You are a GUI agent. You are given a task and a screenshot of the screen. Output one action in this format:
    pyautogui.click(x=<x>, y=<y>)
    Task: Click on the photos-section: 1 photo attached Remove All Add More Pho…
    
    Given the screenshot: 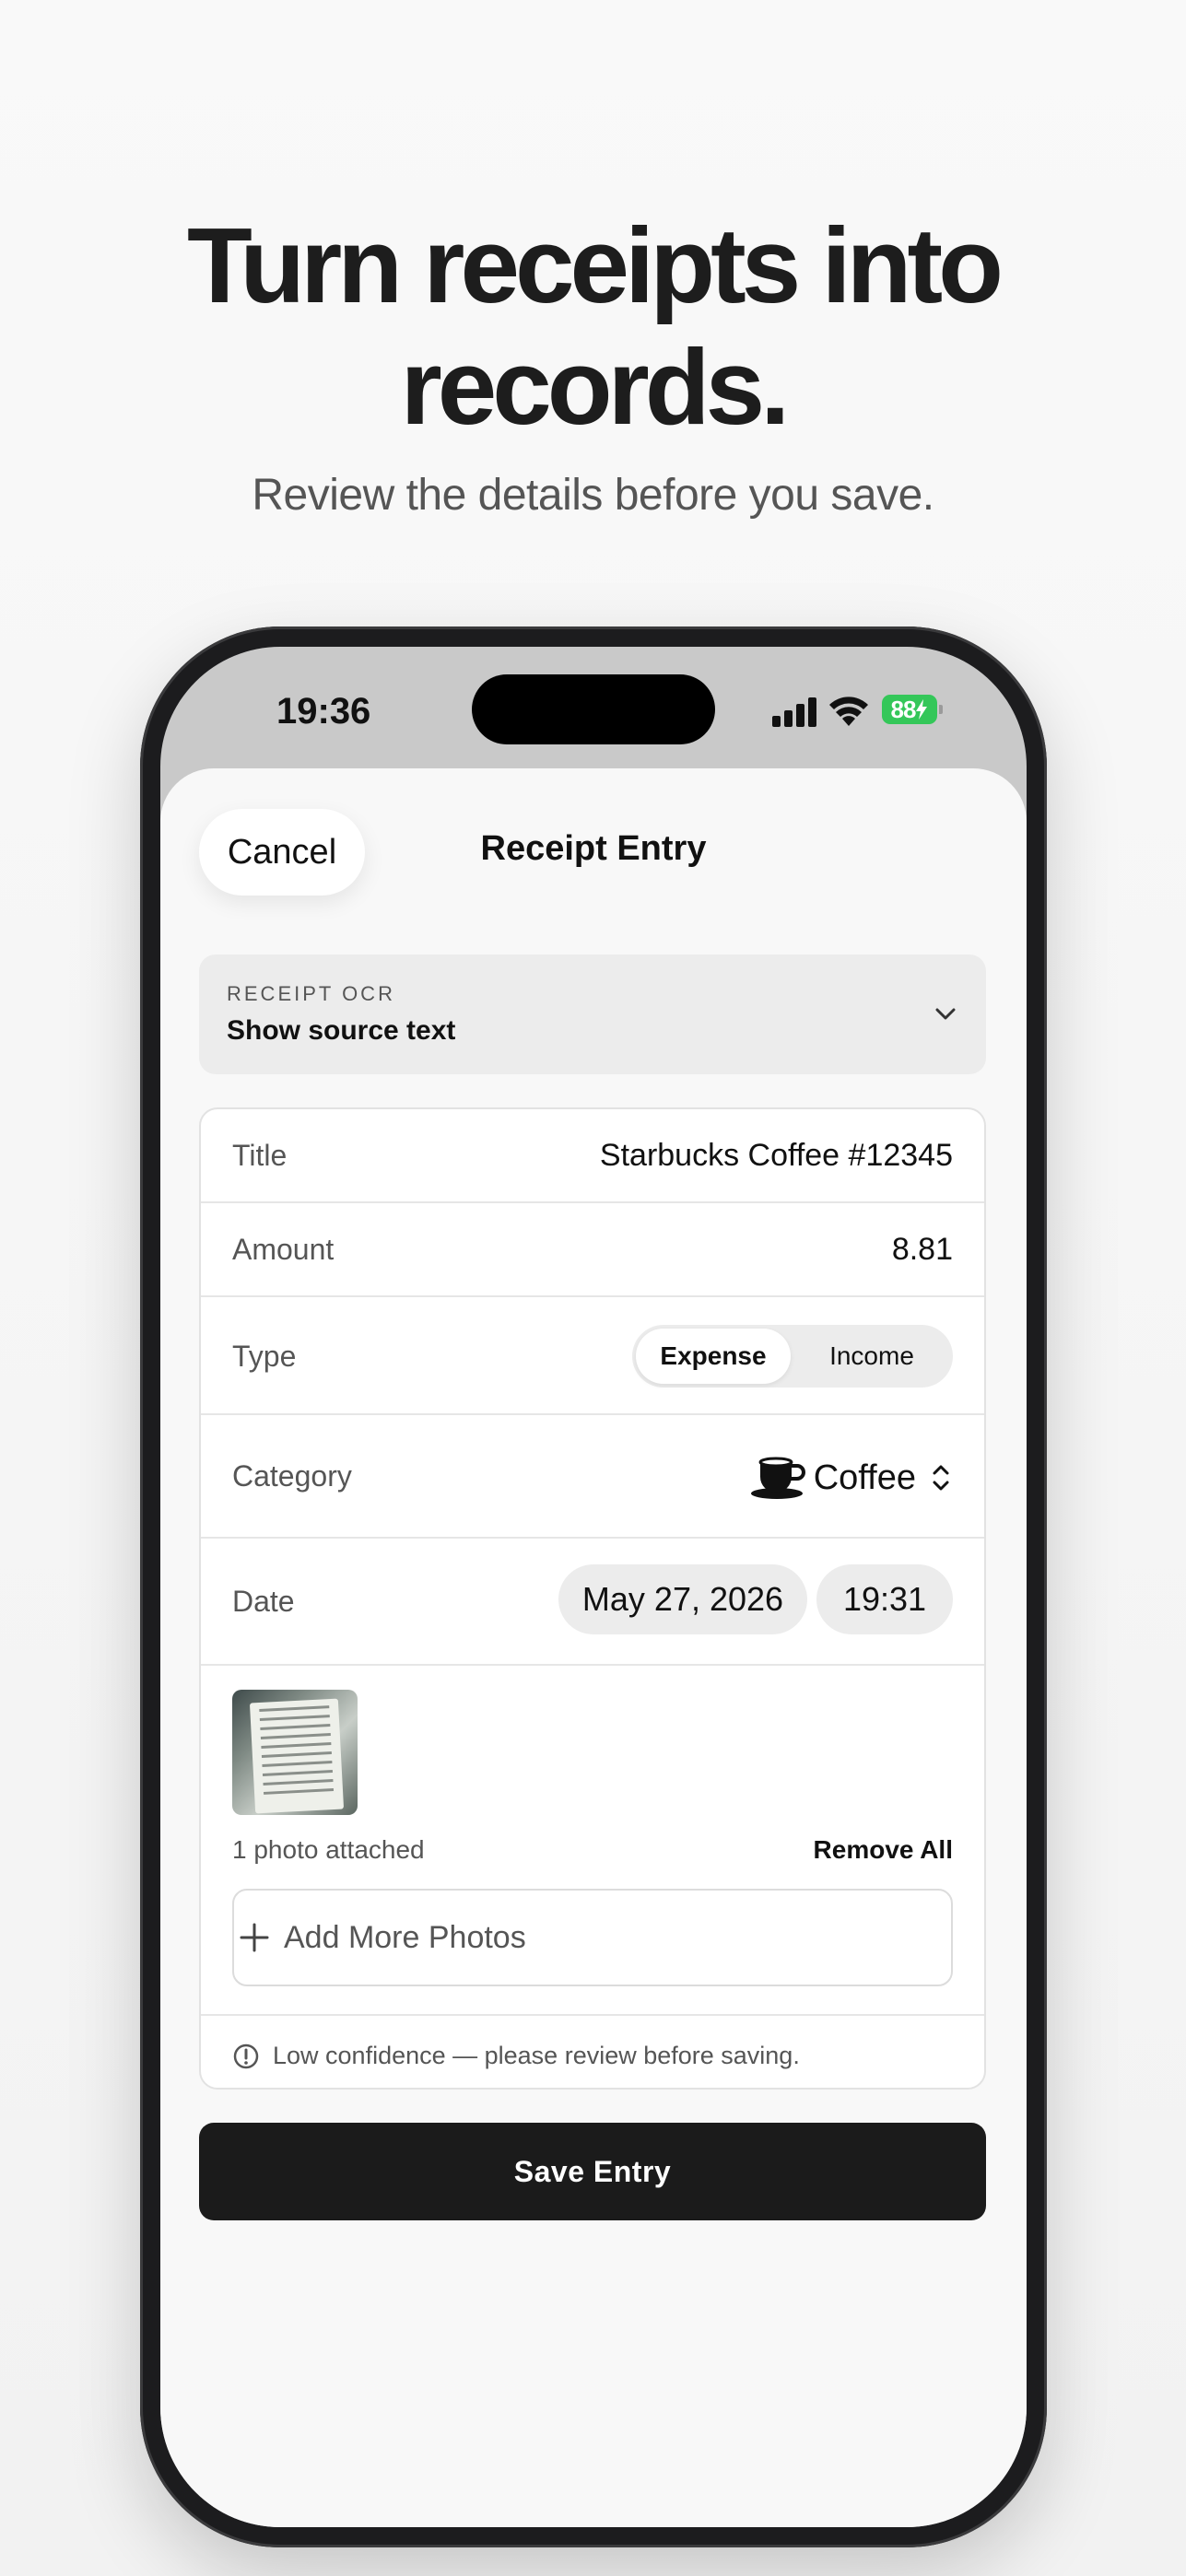 What is the action you would take?
    pyautogui.click(x=592, y=1841)
    